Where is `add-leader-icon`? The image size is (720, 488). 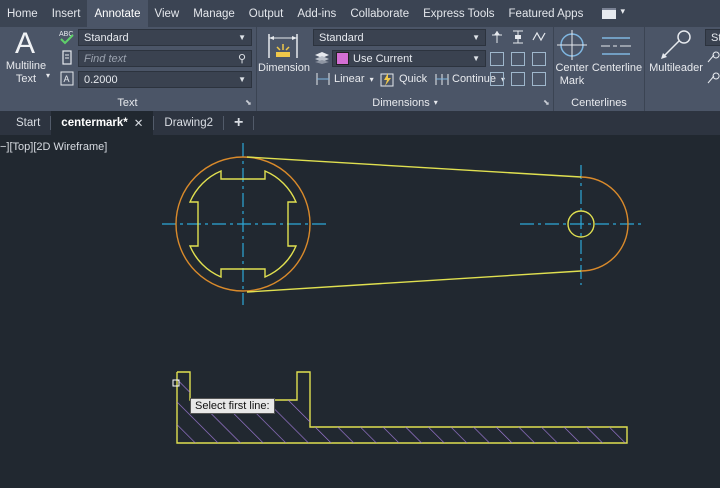 add-leader-icon is located at coordinates (713, 57).